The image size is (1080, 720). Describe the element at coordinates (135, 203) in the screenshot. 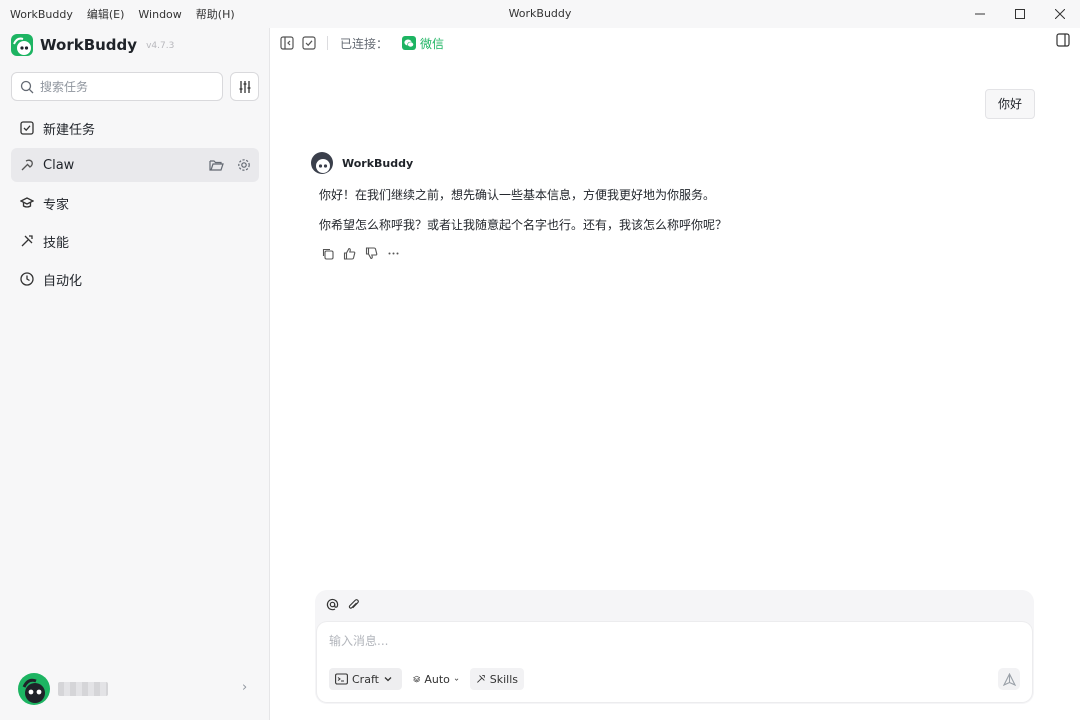

I see `sidebar-item-expert: 专家` at that location.